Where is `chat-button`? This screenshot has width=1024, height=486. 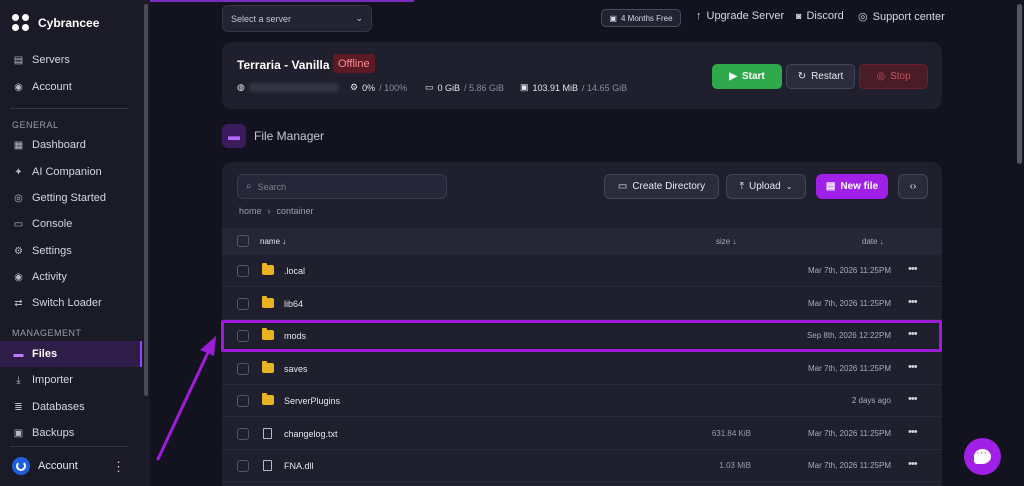 chat-button is located at coordinates (982, 456).